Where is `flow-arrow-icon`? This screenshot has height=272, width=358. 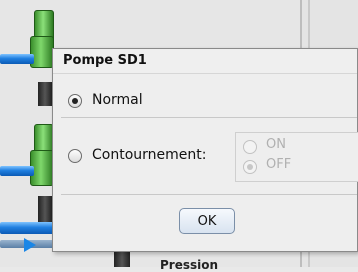
flow-arrow-icon is located at coordinates (30, 245).